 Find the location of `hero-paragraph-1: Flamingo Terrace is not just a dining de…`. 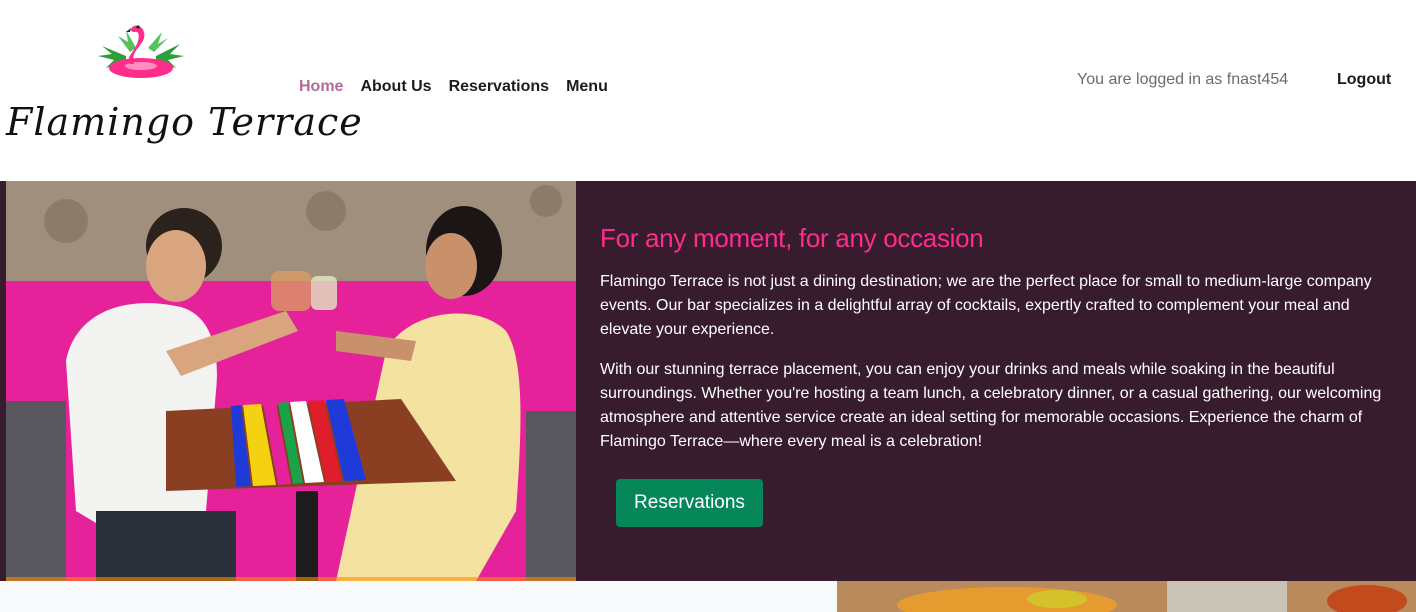

hero-paragraph-1: Flamingo Terrace is not just a dining de… is located at coordinates (986, 306).